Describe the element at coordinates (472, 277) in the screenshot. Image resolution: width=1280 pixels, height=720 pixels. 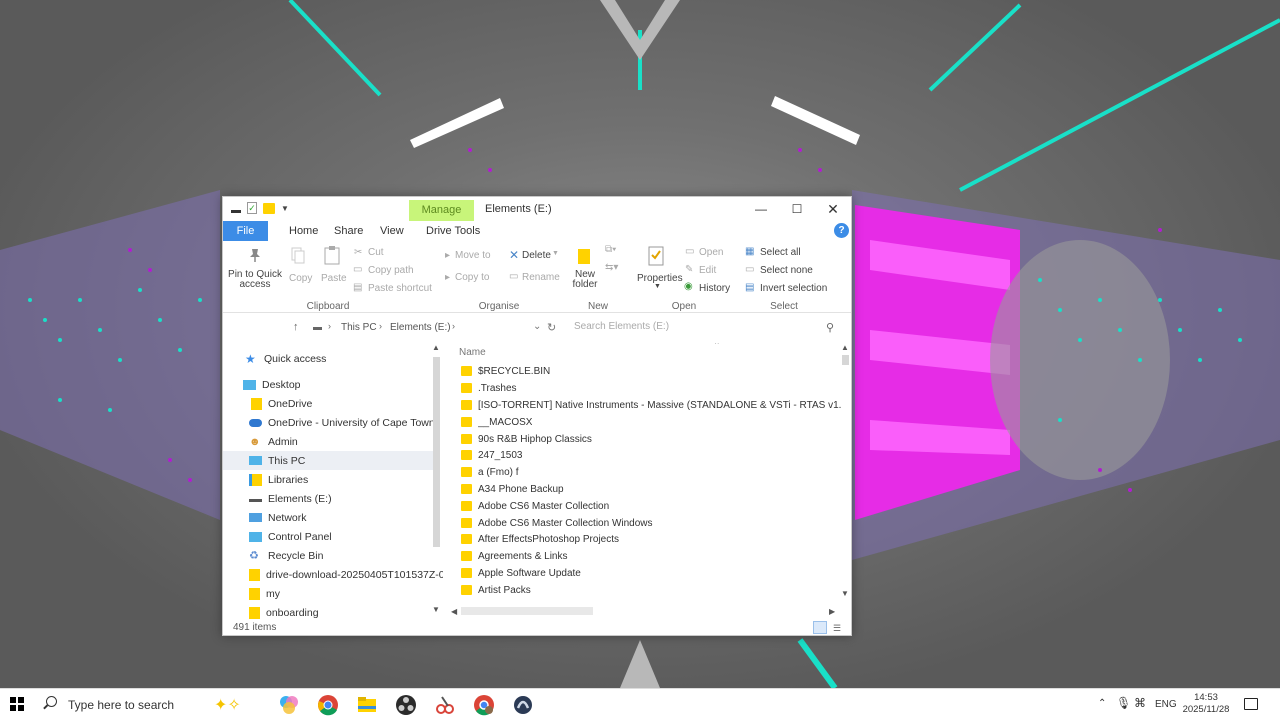
I see `copy-to-button: Copy to` at that location.